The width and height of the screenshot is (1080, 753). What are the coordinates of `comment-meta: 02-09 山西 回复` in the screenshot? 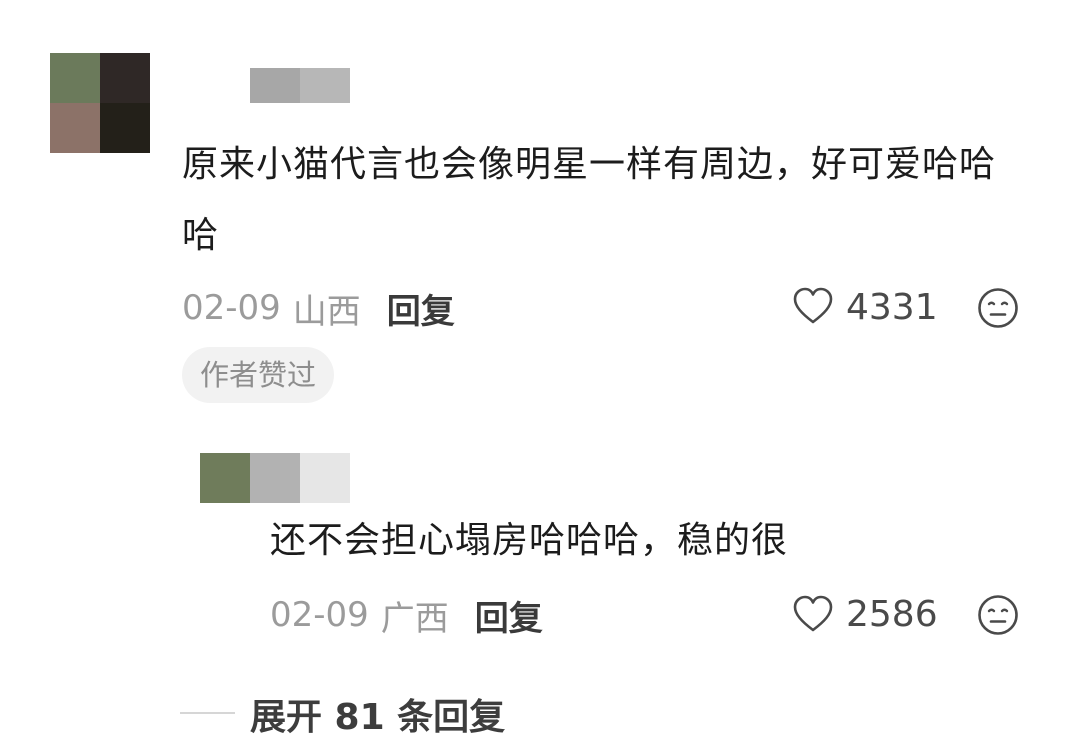 It's located at (318, 308).